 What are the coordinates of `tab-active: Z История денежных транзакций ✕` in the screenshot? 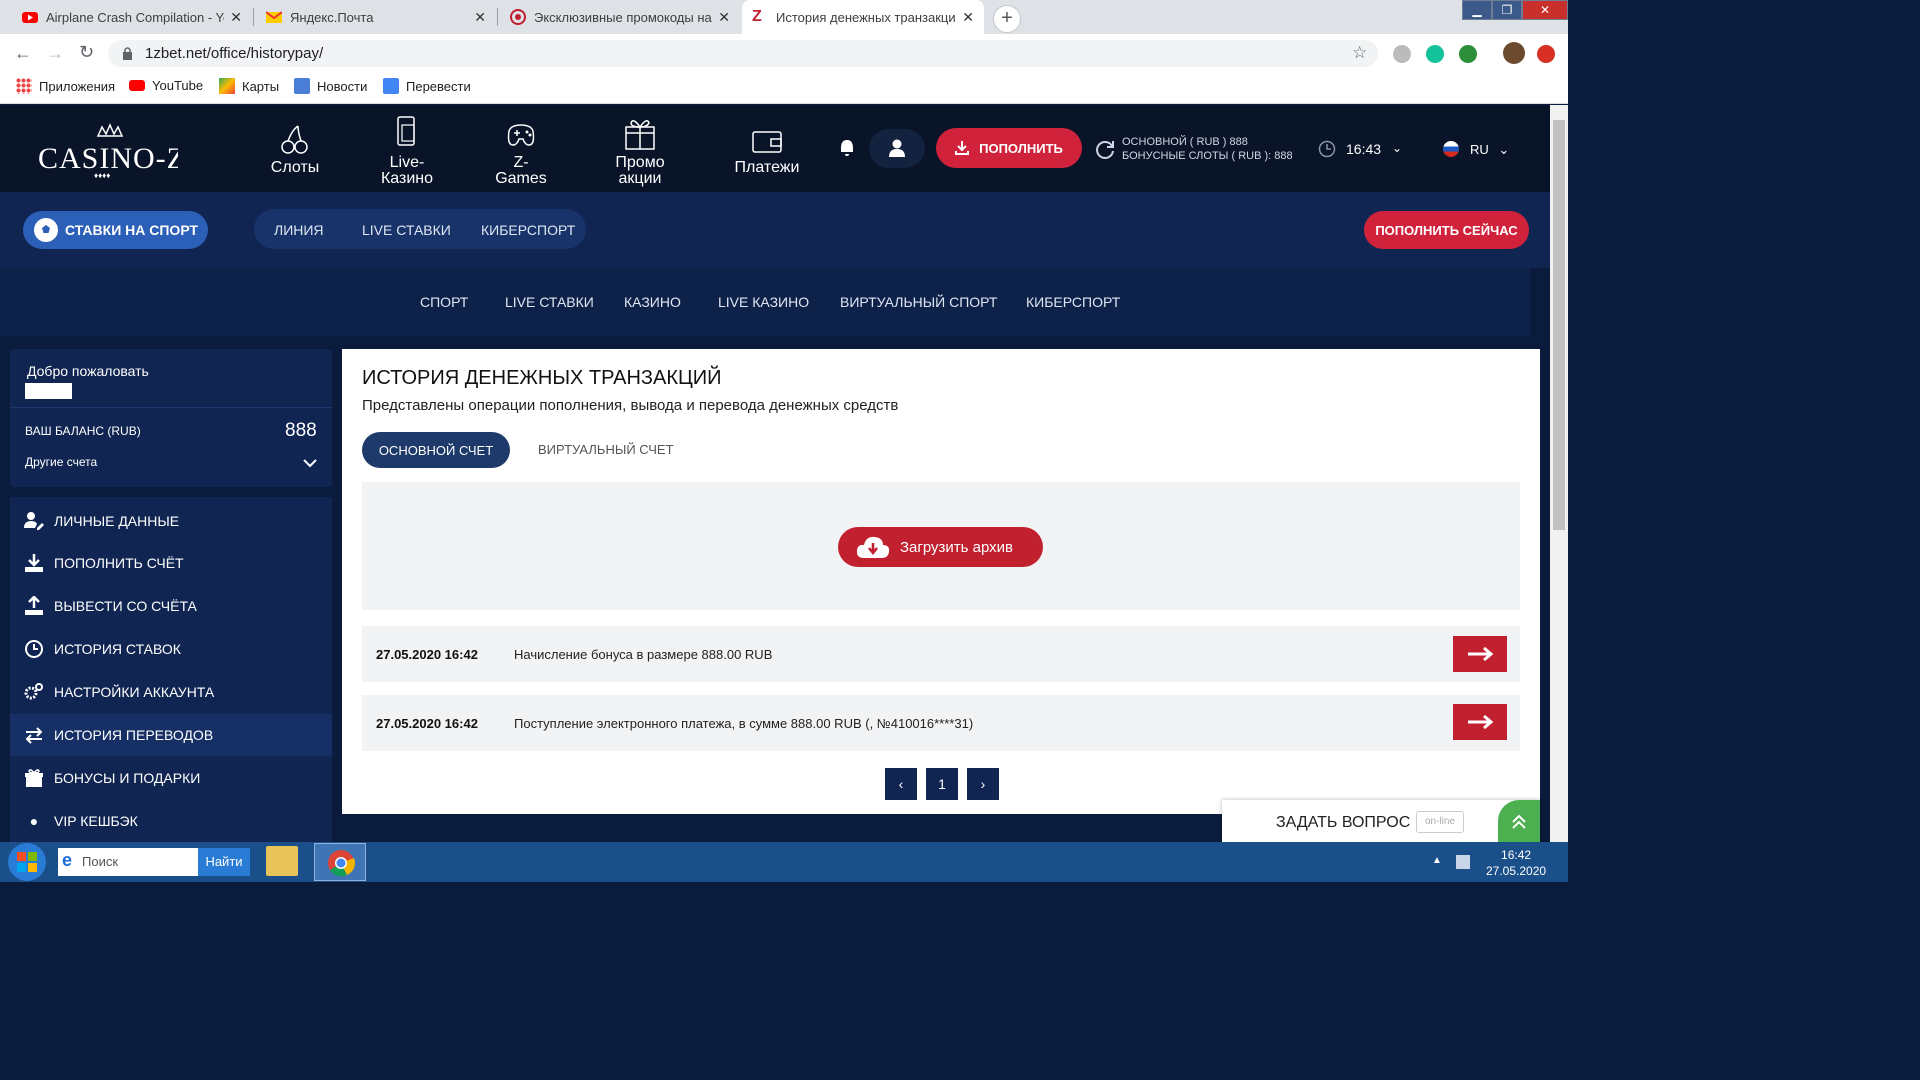 It's located at (863, 17).